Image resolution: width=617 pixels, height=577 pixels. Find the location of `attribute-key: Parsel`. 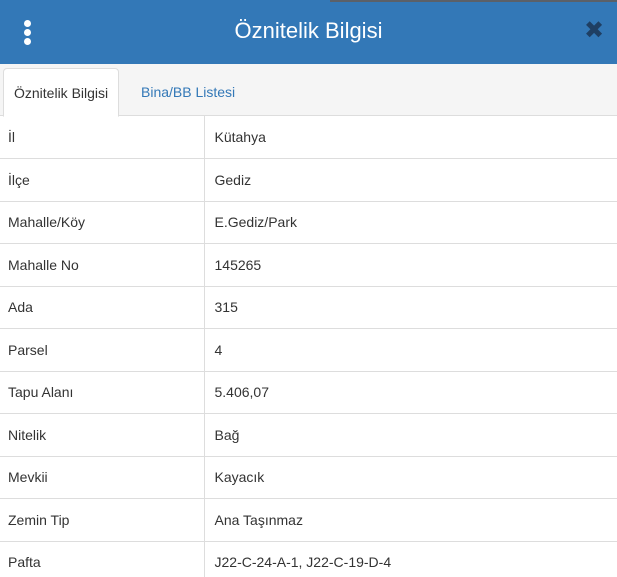

attribute-key: Parsel is located at coordinates (102, 350).